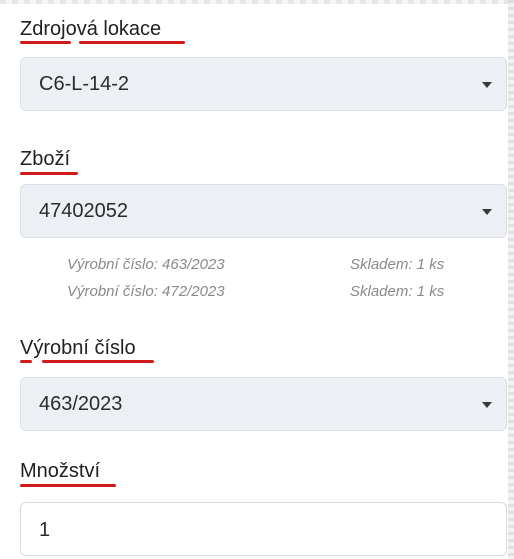  What do you see at coordinates (511, 279) in the screenshot?
I see `torn-edge-right` at bounding box center [511, 279].